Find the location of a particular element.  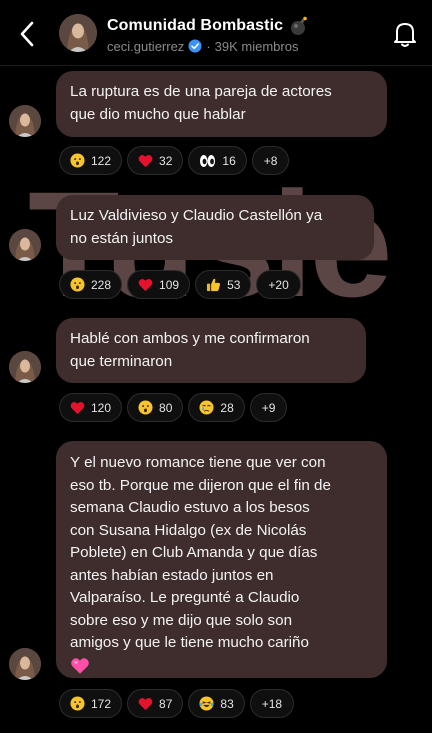

bell-icon is located at coordinates (405, 35).